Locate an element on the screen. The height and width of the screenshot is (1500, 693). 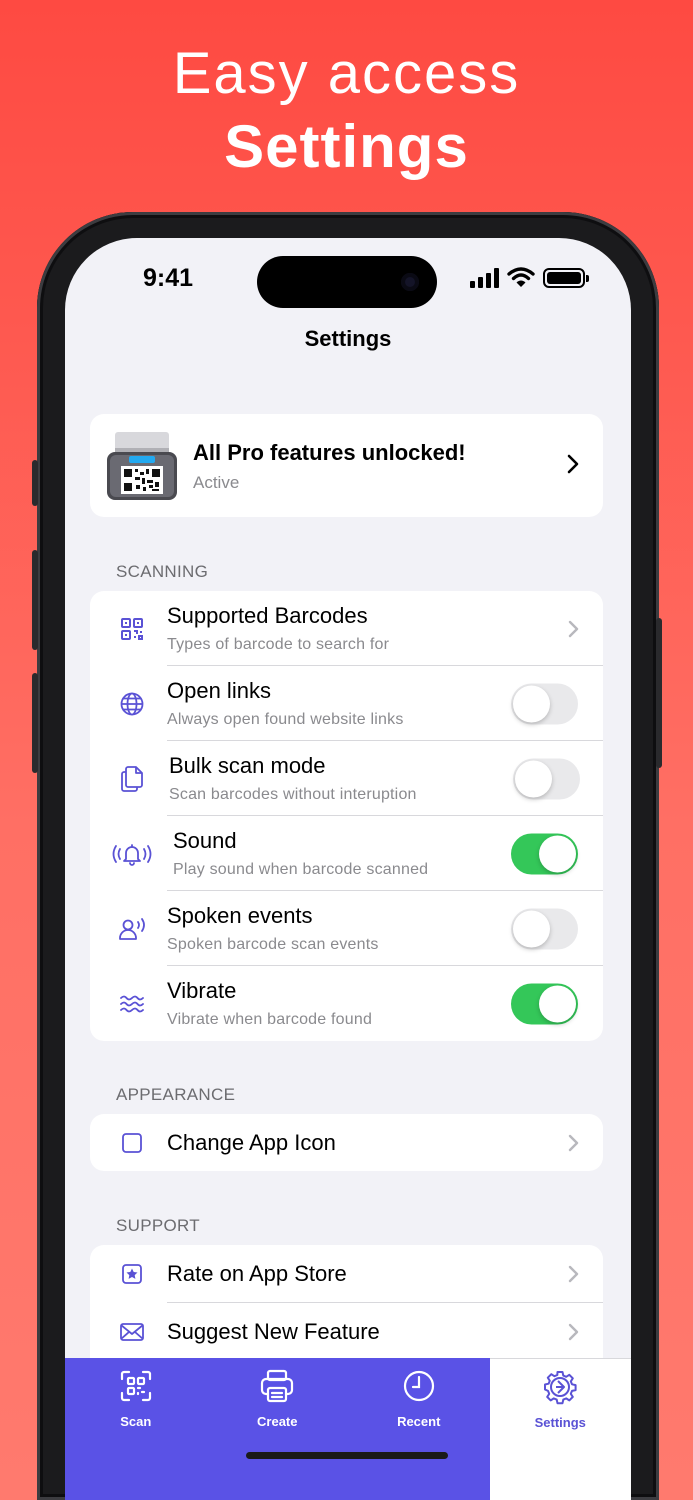
row-label: Vibrate is located at coordinates (202, 990).